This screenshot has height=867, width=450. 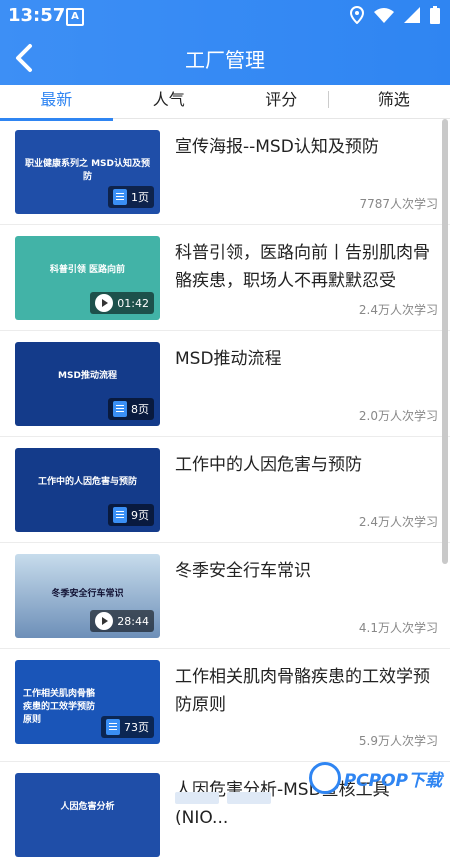 What do you see at coordinates (87, 592) in the screenshot?
I see `thumbnail-caption: 冬季安全行车常识` at bounding box center [87, 592].